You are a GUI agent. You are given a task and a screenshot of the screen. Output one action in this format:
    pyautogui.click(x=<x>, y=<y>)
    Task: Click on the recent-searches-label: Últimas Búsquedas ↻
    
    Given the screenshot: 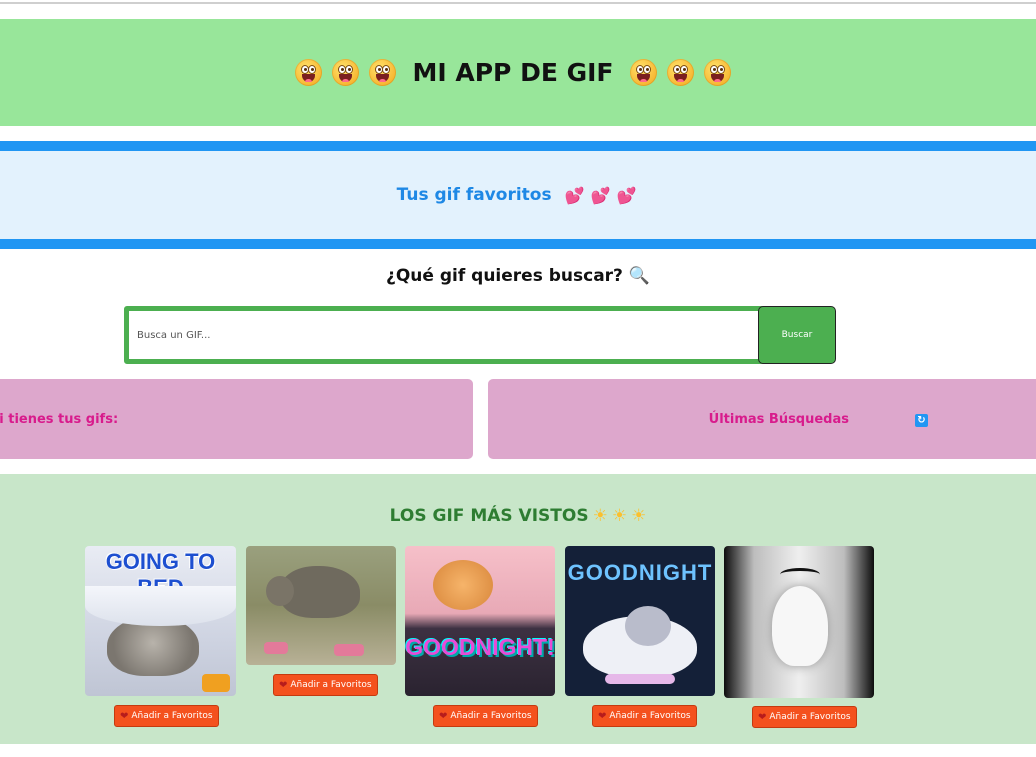 What is the action you would take?
    pyautogui.click(x=848, y=419)
    